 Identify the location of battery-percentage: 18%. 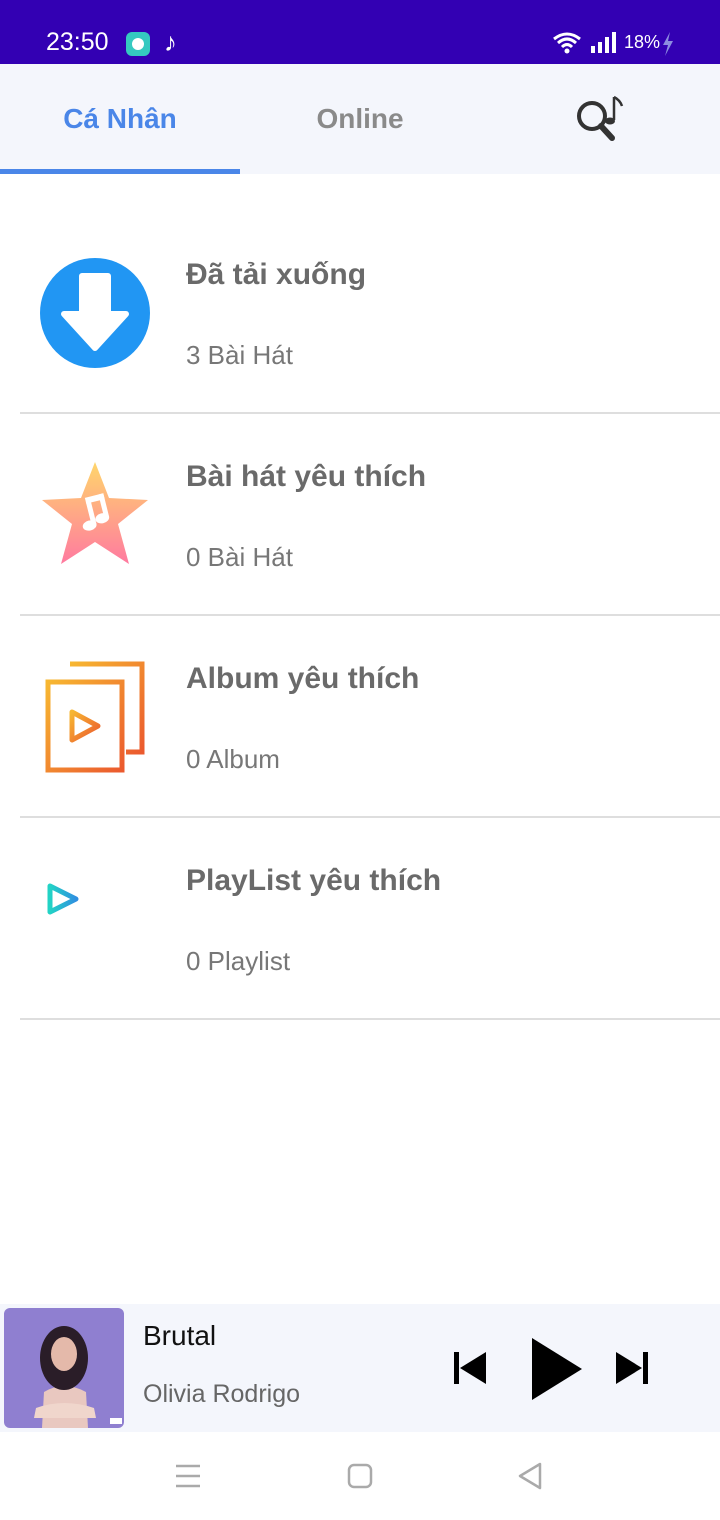
(642, 42).